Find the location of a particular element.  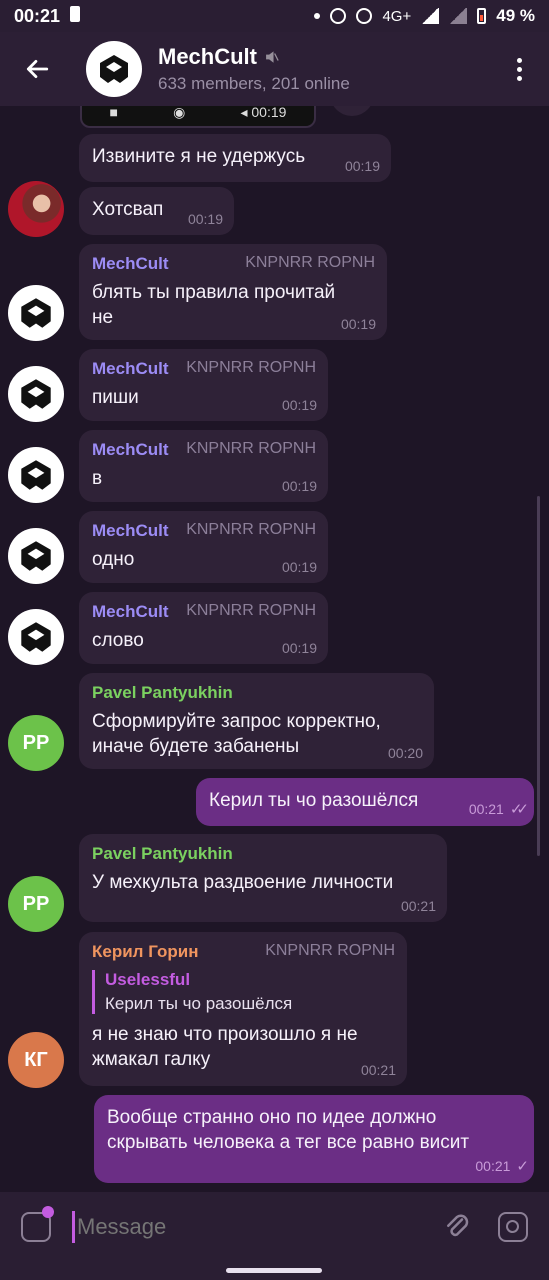

avatar: КГ is located at coordinates (36, 1060).